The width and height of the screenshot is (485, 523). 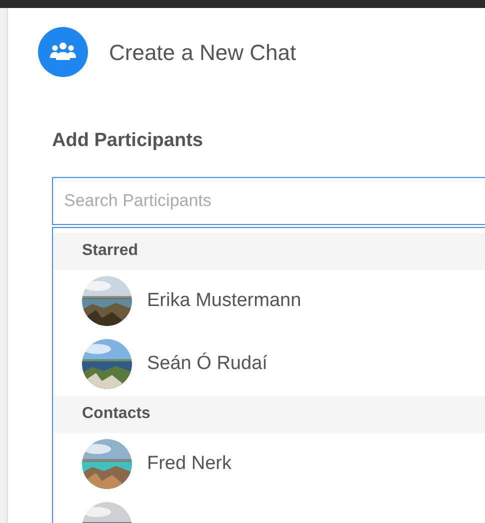 What do you see at coordinates (116, 414) in the screenshot?
I see `group-header: Contacts` at bounding box center [116, 414].